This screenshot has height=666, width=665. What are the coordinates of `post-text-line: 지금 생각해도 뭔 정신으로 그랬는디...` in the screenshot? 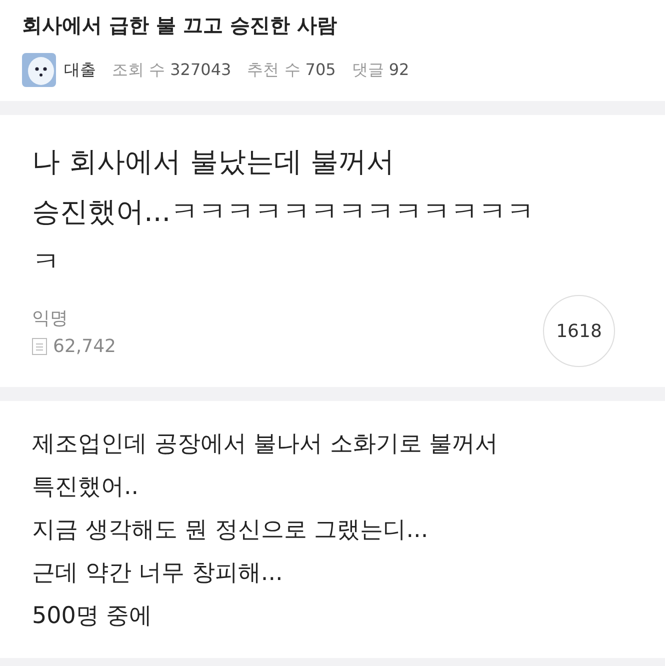 It's located at (231, 530).